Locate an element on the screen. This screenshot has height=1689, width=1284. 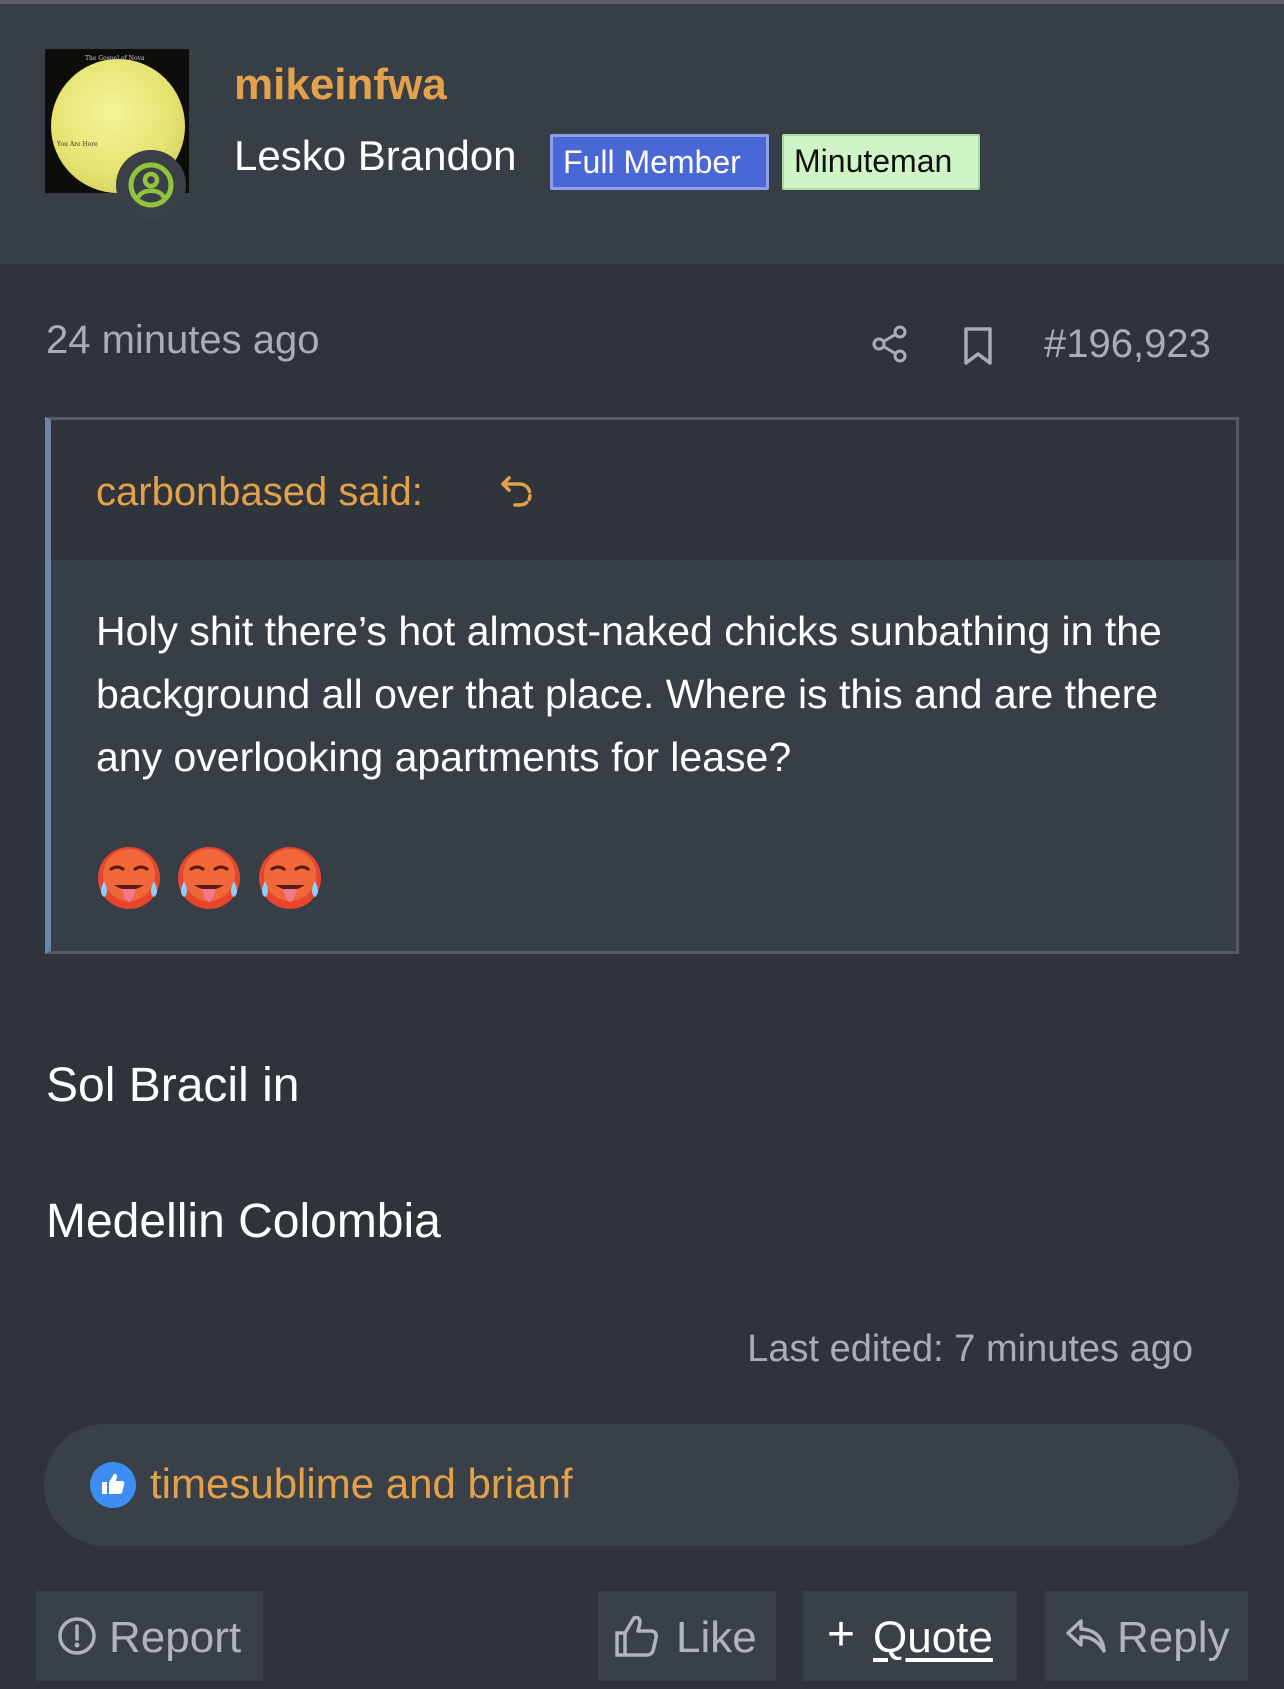
quote-button: + Quote is located at coordinates (910, 1636).